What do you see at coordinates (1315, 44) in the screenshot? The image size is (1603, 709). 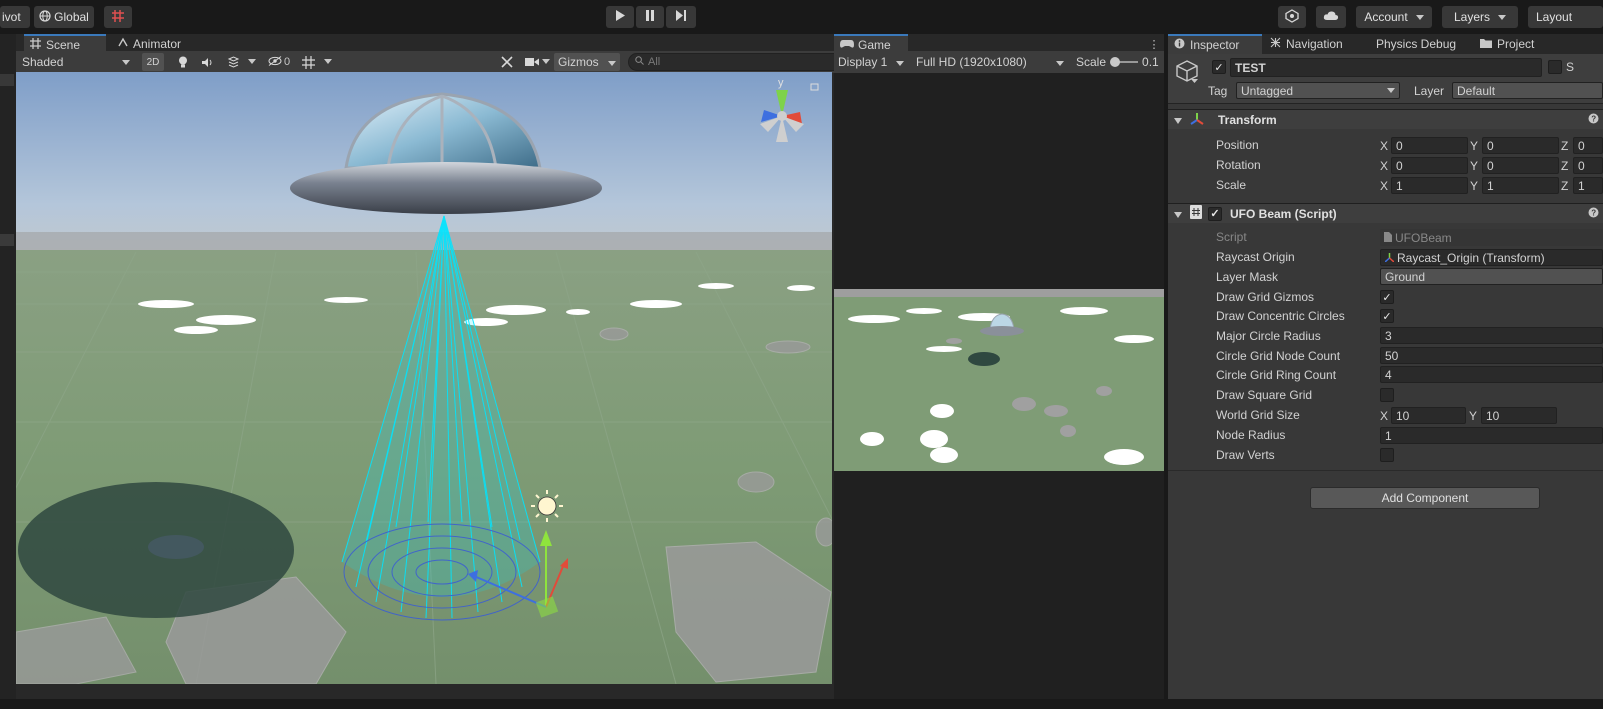 I see `tab-navigation: Navigation` at bounding box center [1315, 44].